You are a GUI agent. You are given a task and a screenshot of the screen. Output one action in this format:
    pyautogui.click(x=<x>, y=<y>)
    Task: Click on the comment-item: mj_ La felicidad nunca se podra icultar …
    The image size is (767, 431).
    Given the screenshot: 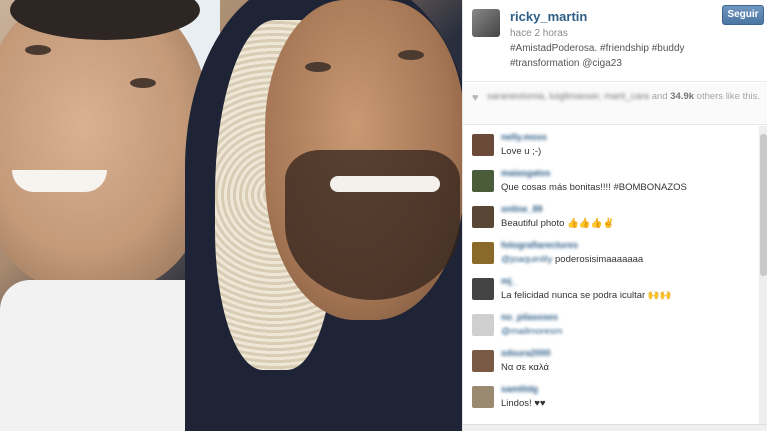 What is the action you would take?
    pyautogui.click(x=610, y=292)
    